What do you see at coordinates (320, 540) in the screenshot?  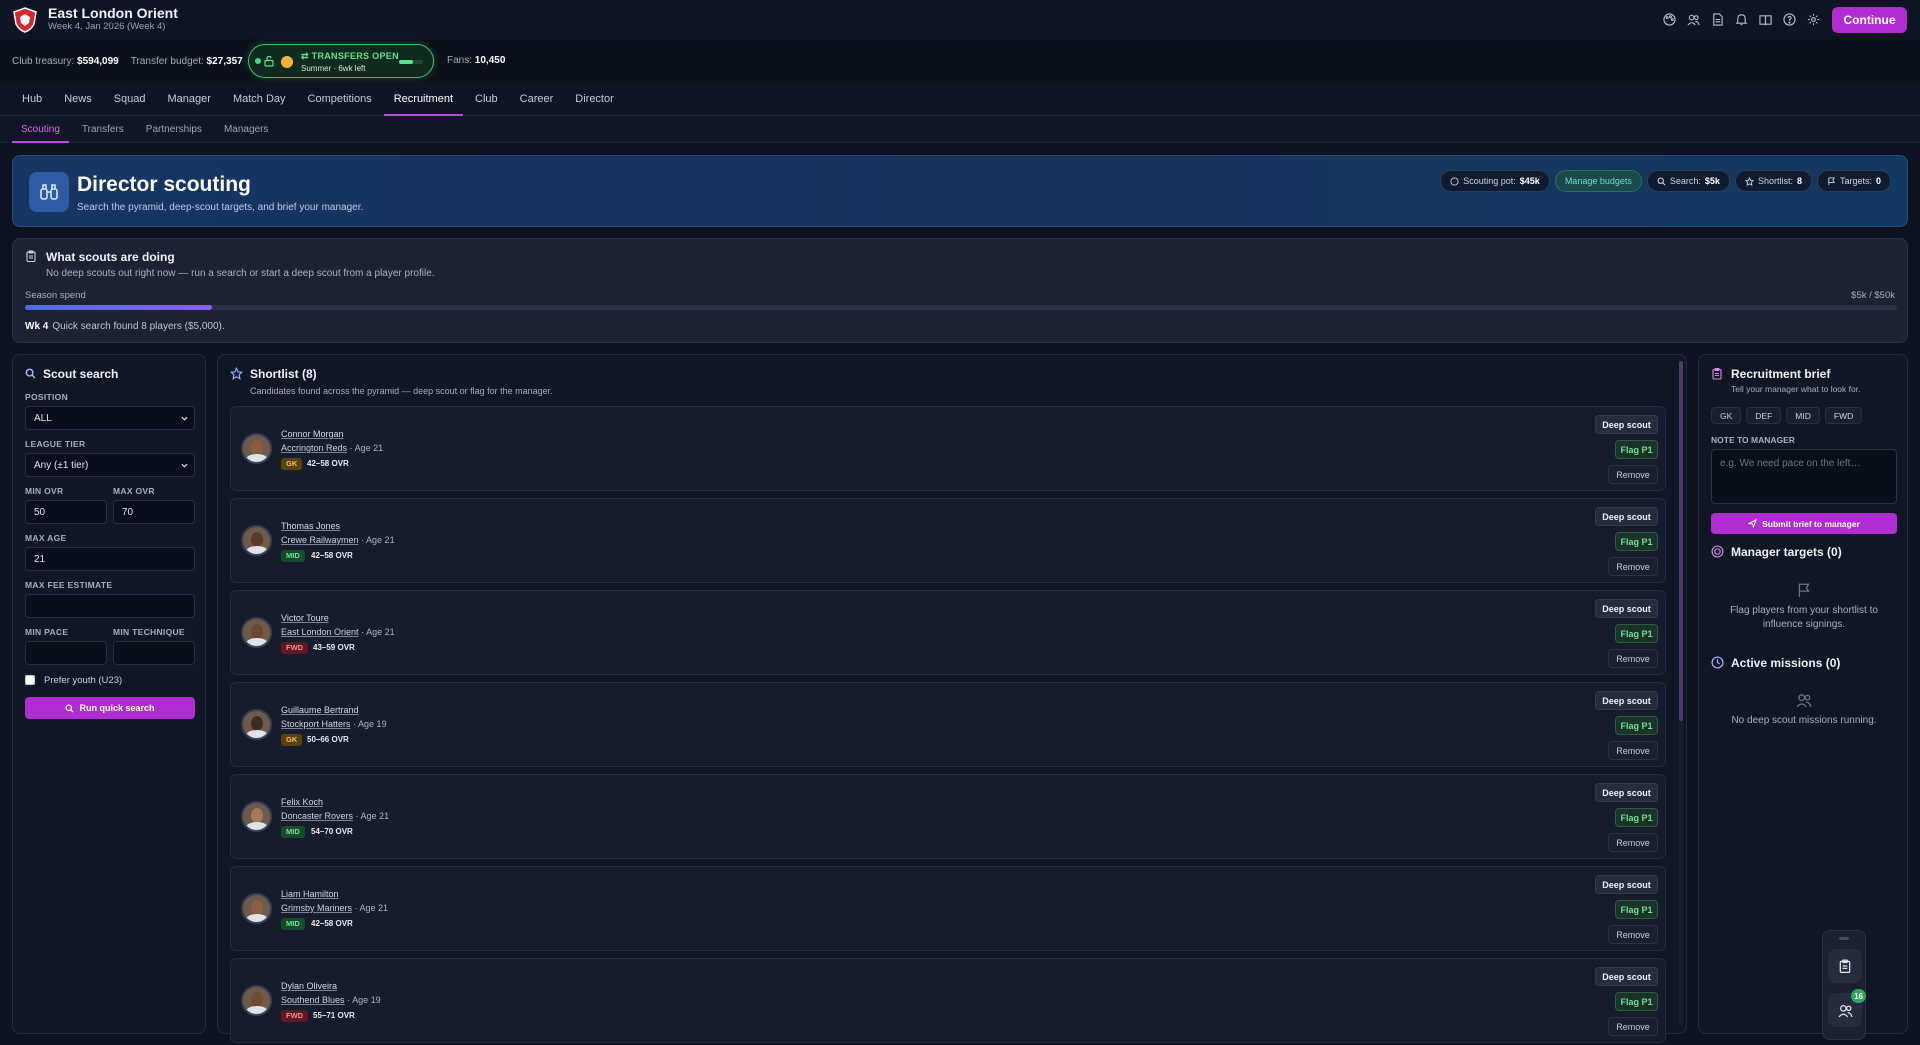 I see `player-club-link: Crewe Railwaymen` at bounding box center [320, 540].